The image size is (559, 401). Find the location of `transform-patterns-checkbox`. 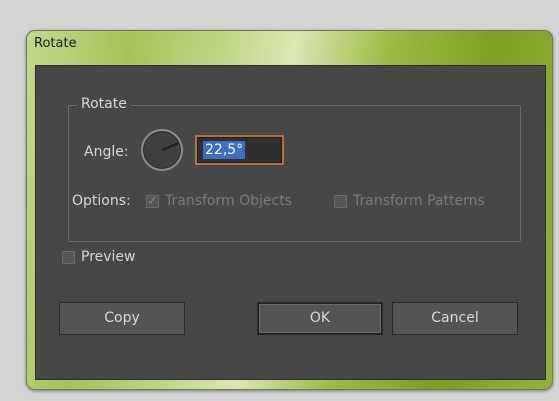

transform-patterns-checkbox is located at coordinates (340, 201).